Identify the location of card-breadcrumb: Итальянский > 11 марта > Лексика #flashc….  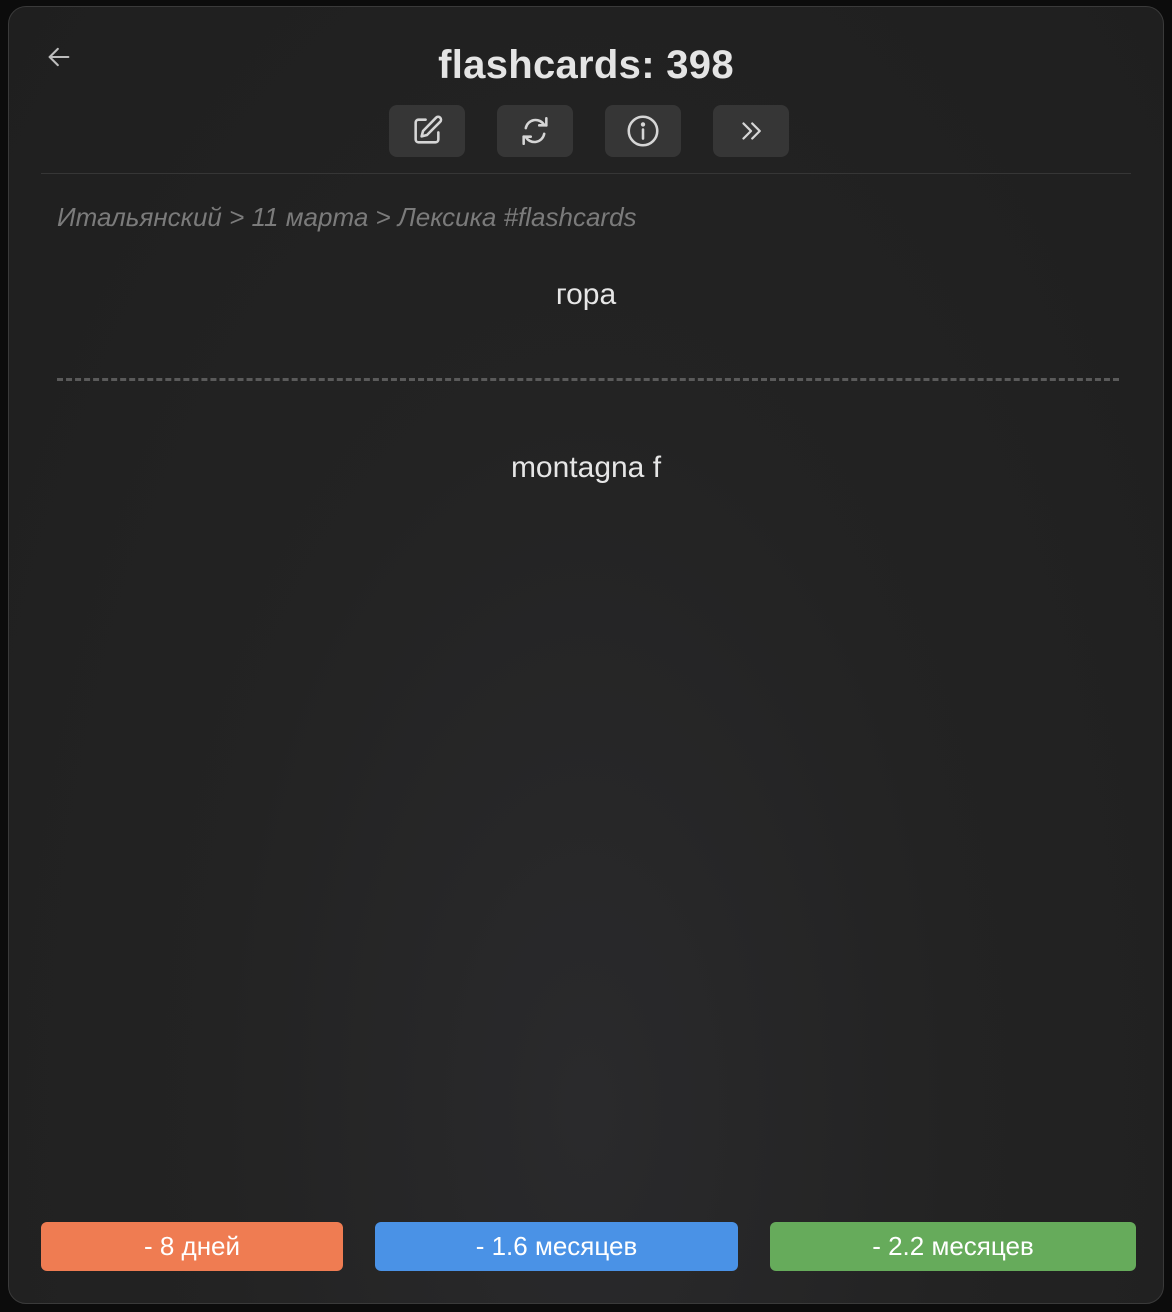
(347, 217).